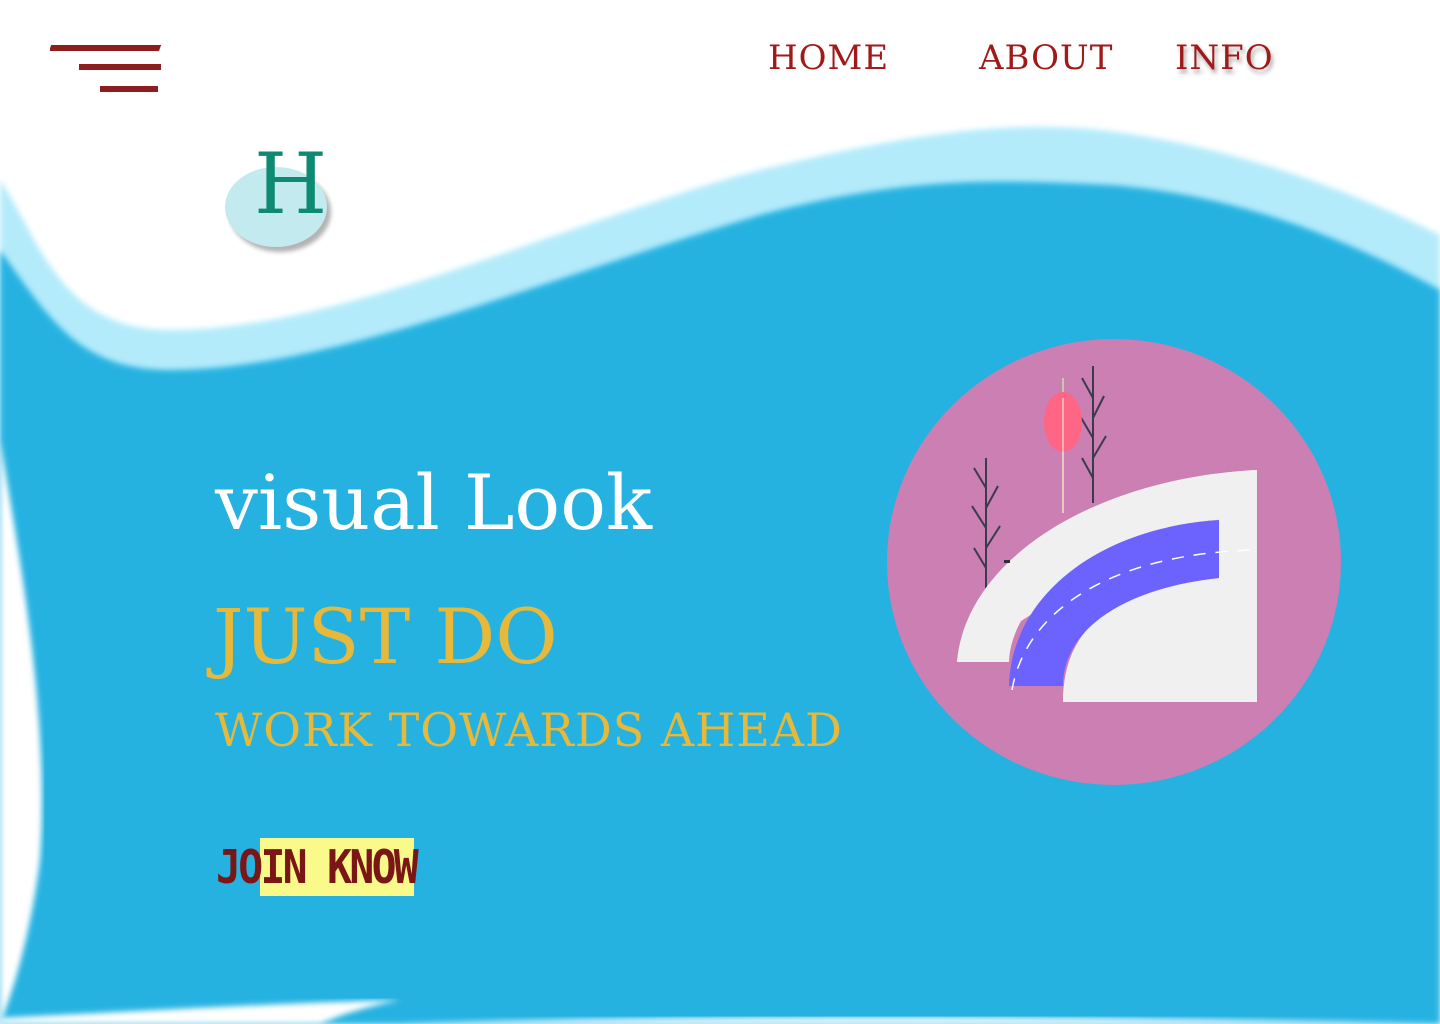 Image resolution: width=1440 pixels, height=1024 pixels. Describe the element at coordinates (1046, 58) in the screenshot. I see `nav-about-link: ABOUT` at that location.